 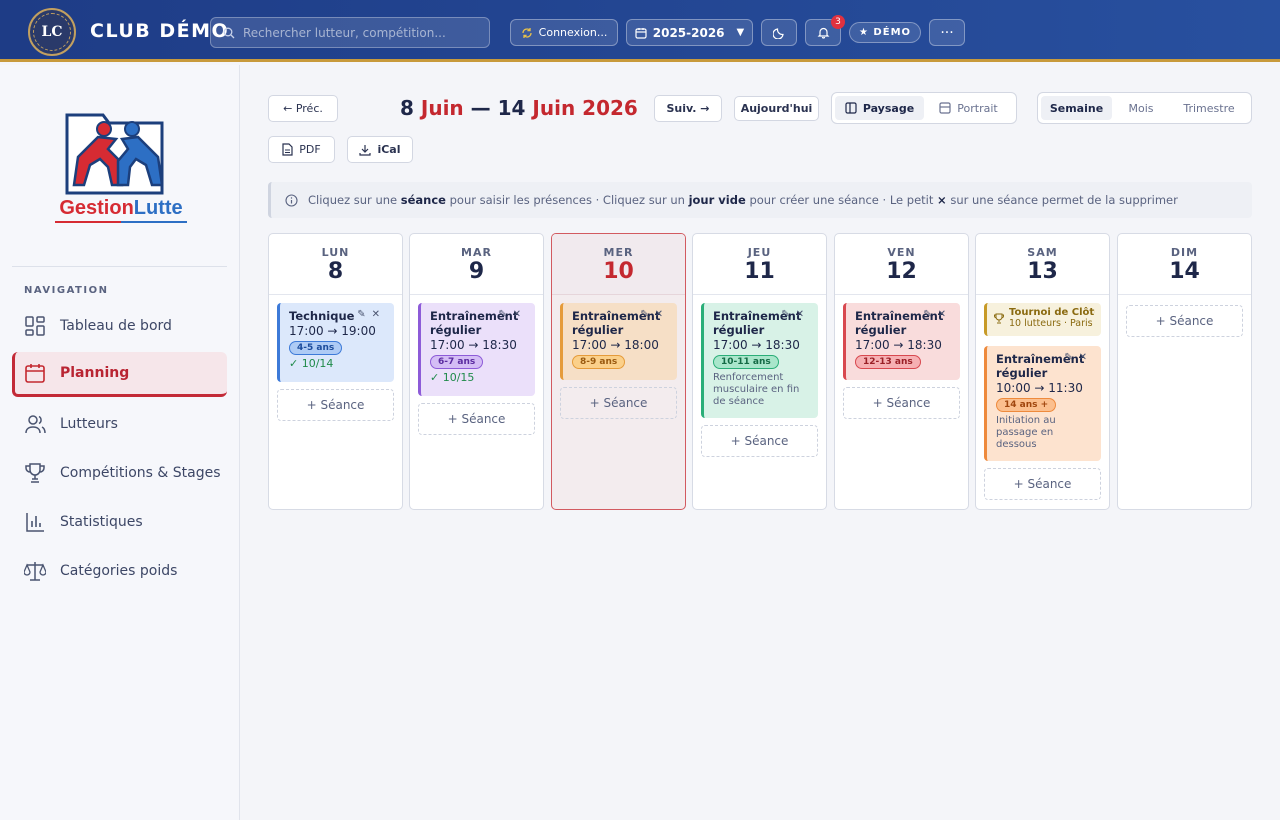 What do you see at coordinates (119, 374) in the screenshot?
I see `sidebar-item-planning: Planning` at bounding box center [119, 374].